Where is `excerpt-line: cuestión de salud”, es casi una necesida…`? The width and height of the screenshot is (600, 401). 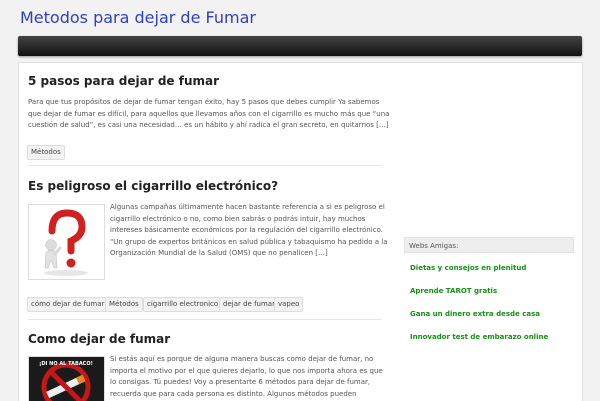
excerpt-line: cuestión de salud”, es casi una necesida… is located at coordinates (208, 125).